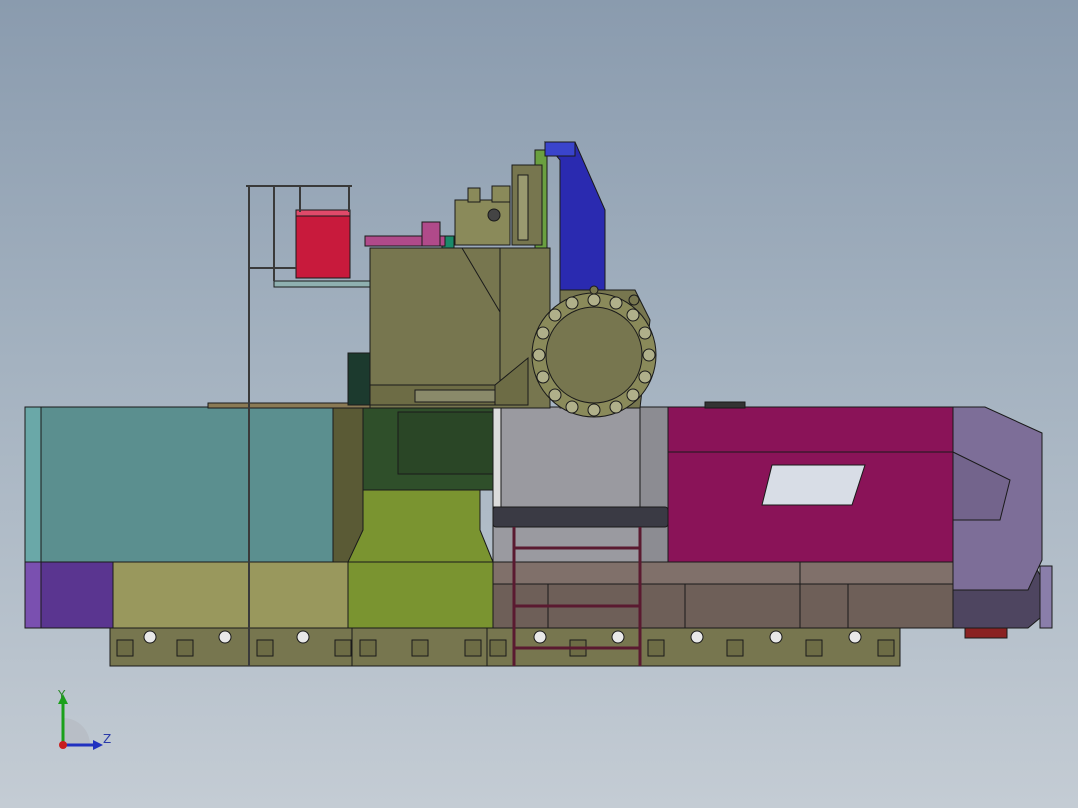 This screenshot has width=1078, height=808. Describe the element at coordinates (538, 600) in the screenshot. I see `lower-bed` at that location.